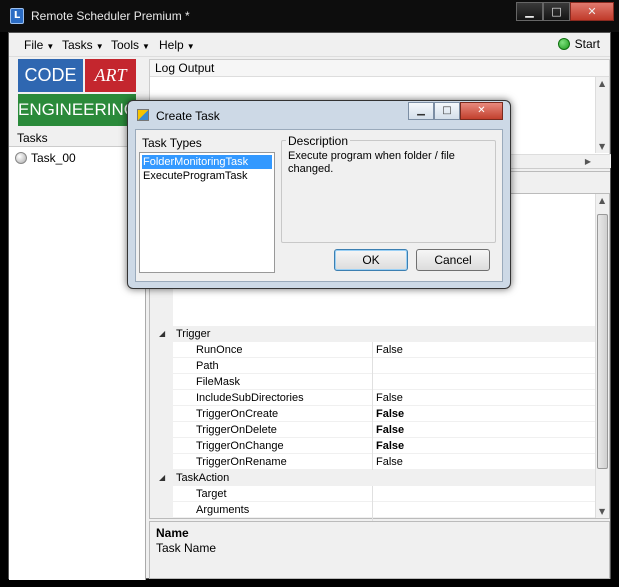  I want to click on property-row: TriggerOnChange False, so click(373, 446).